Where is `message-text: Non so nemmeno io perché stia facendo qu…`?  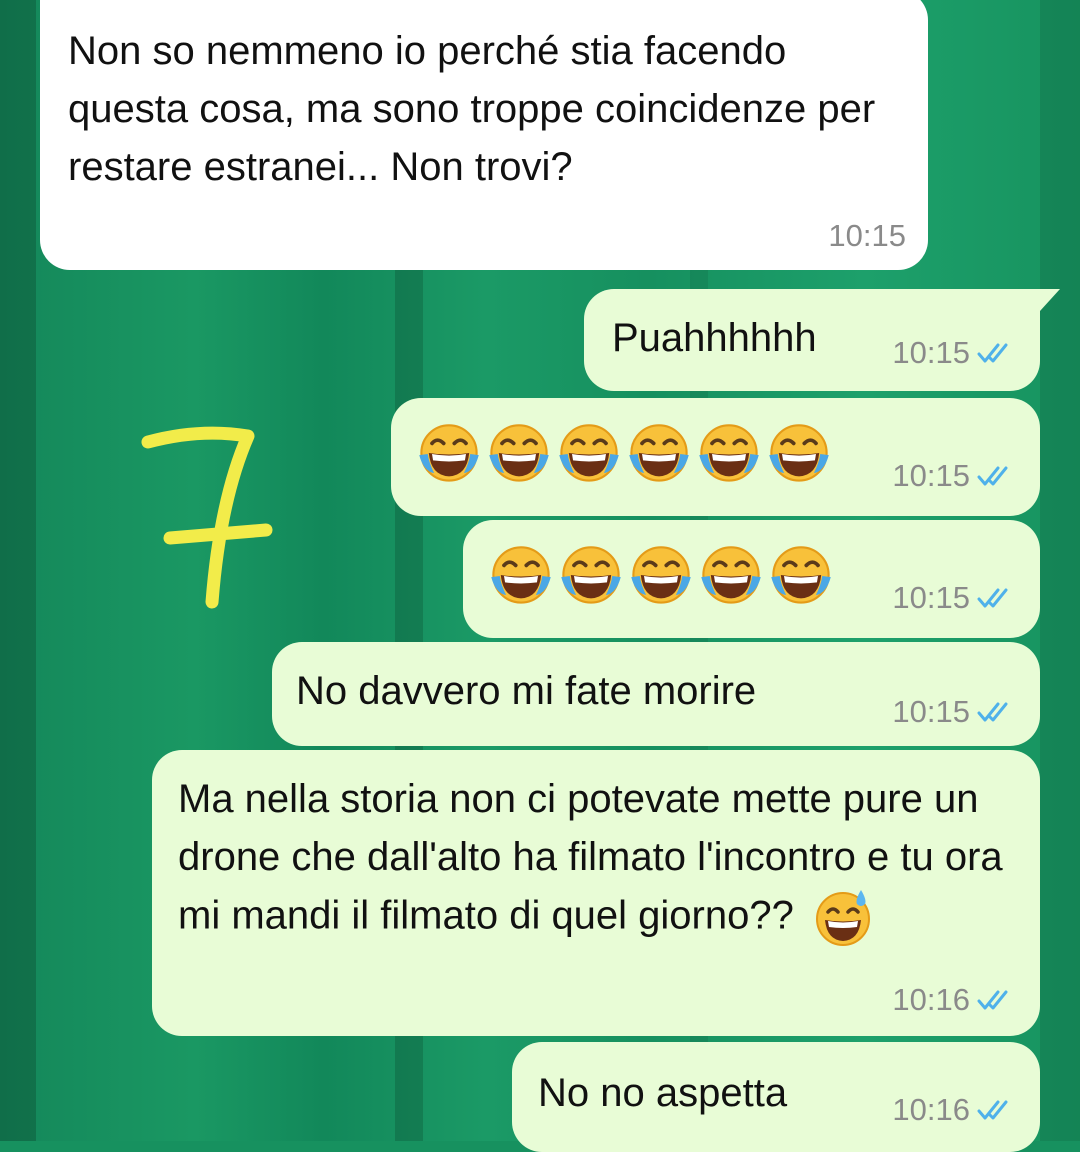
message-text: Non so nemmeno io perché stia facendo qu… is located at coordinates (472, 109).